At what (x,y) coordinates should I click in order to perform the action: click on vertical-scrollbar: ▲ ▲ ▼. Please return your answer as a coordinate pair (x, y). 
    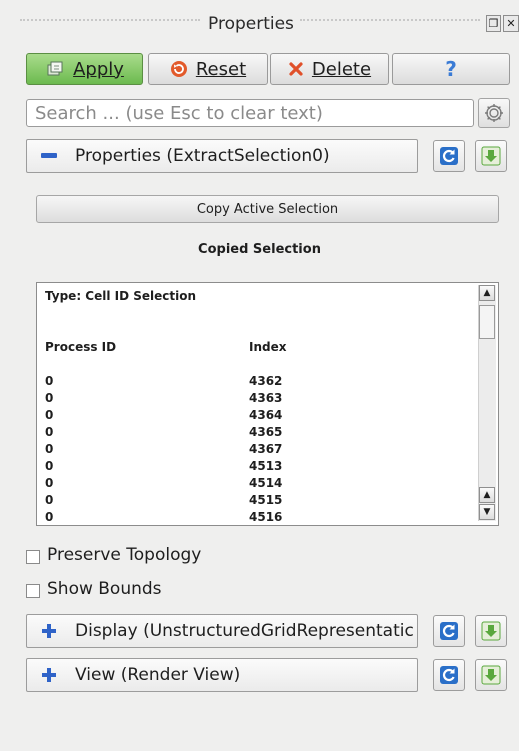
    Looking at the image, I should click on (487, 403).